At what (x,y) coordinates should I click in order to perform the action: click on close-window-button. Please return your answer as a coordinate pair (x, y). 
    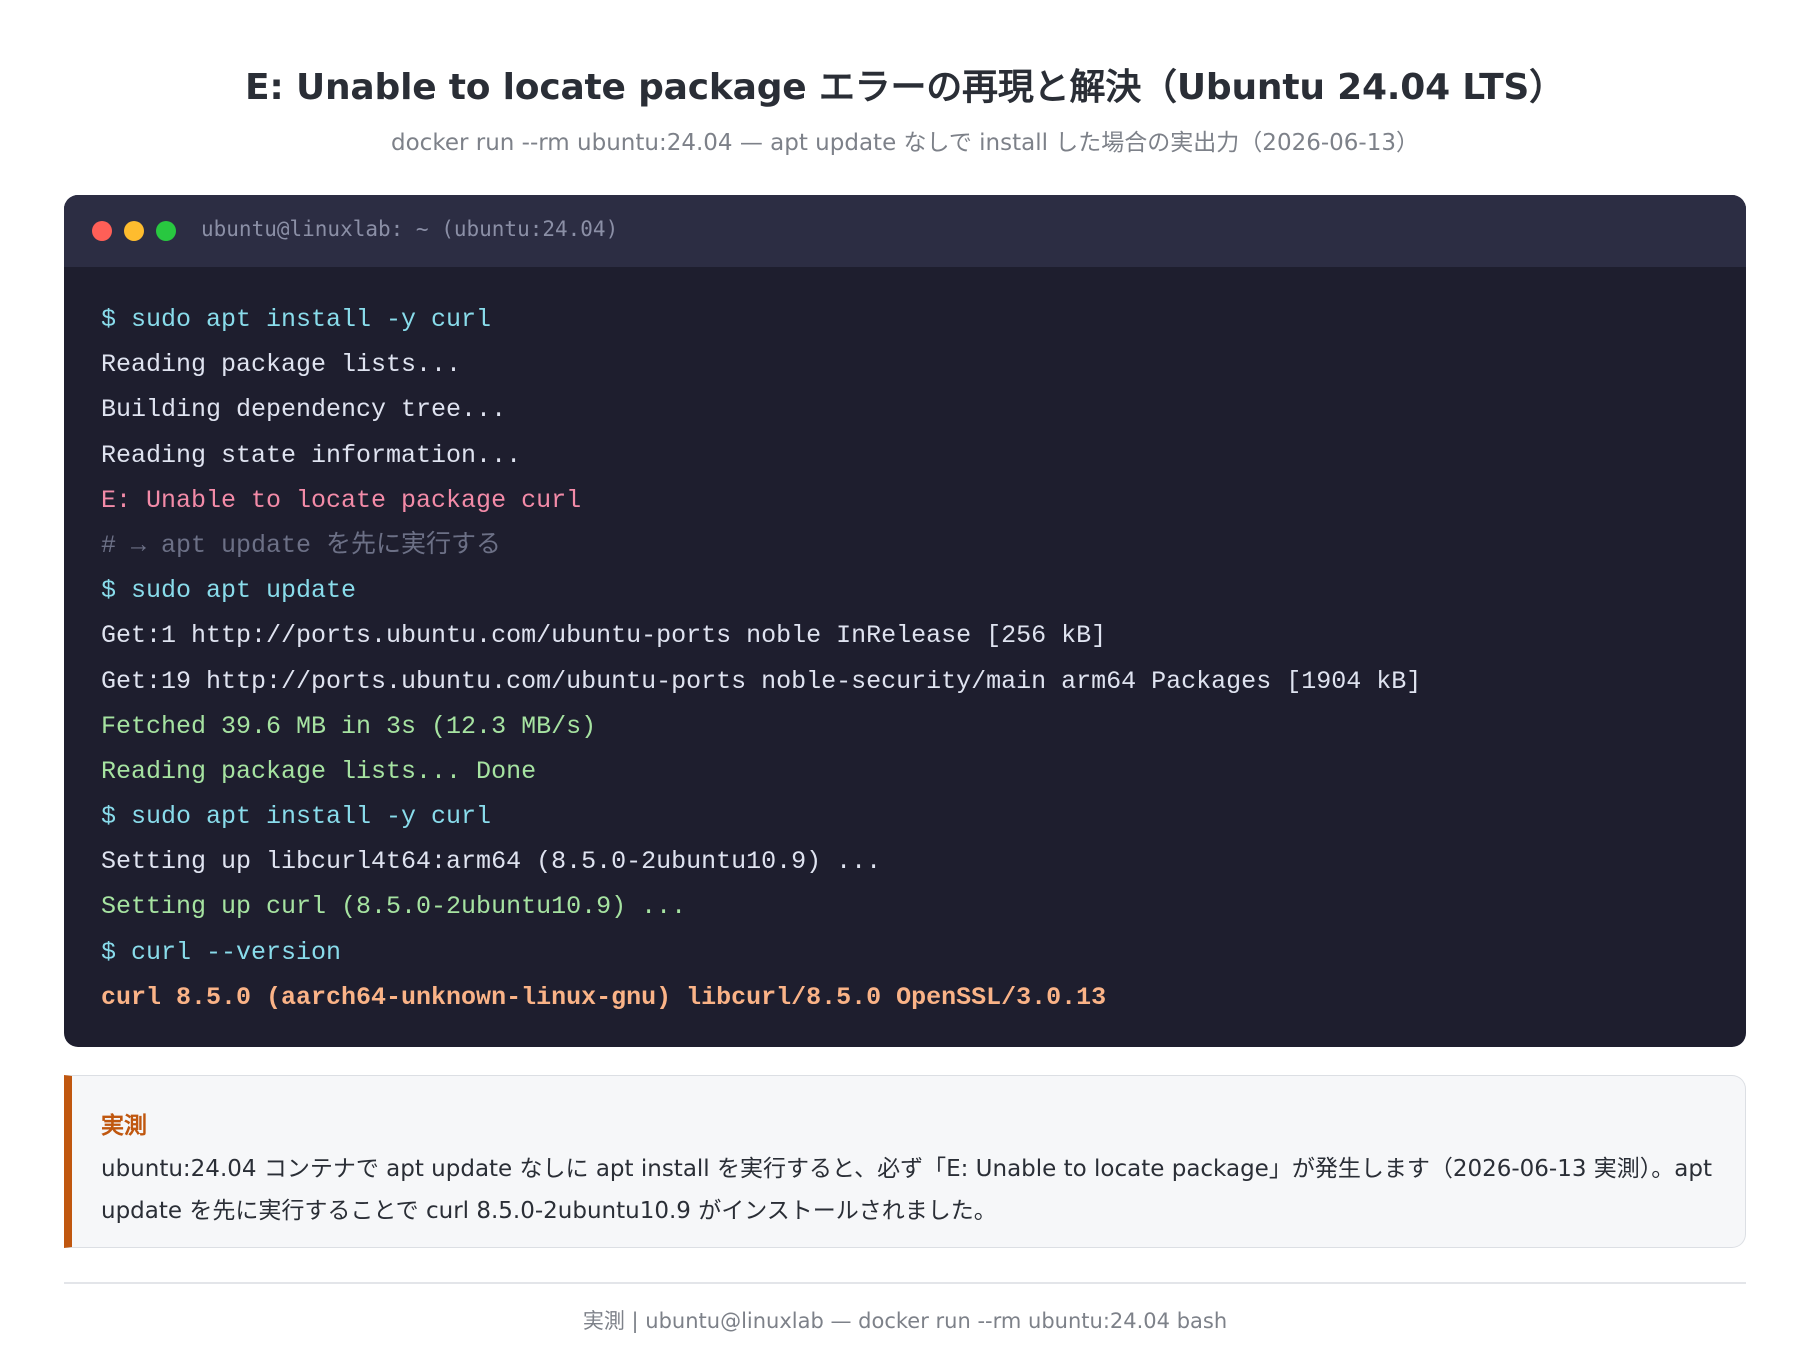
    Looking at the image, I should click on (102, 231).